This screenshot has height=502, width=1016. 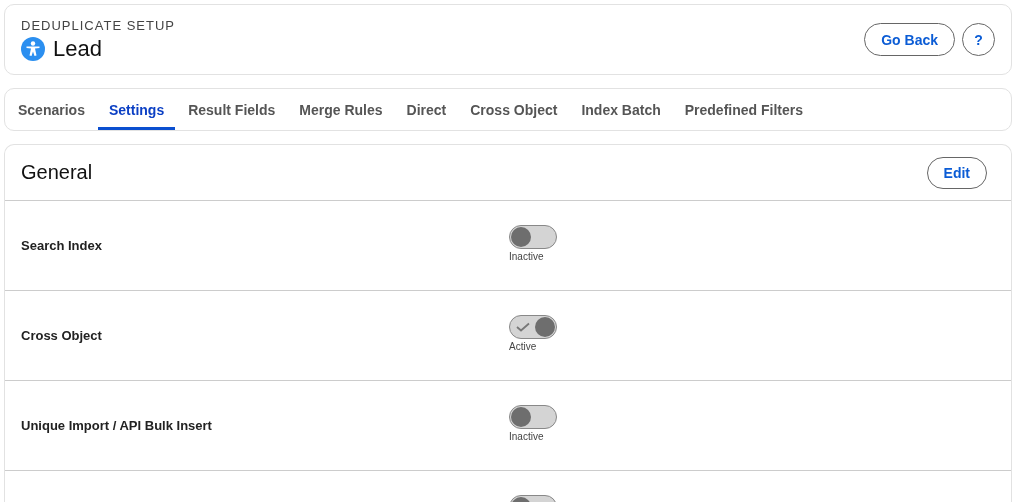 I want to click on section-title: General, so click(x=57, y=172).